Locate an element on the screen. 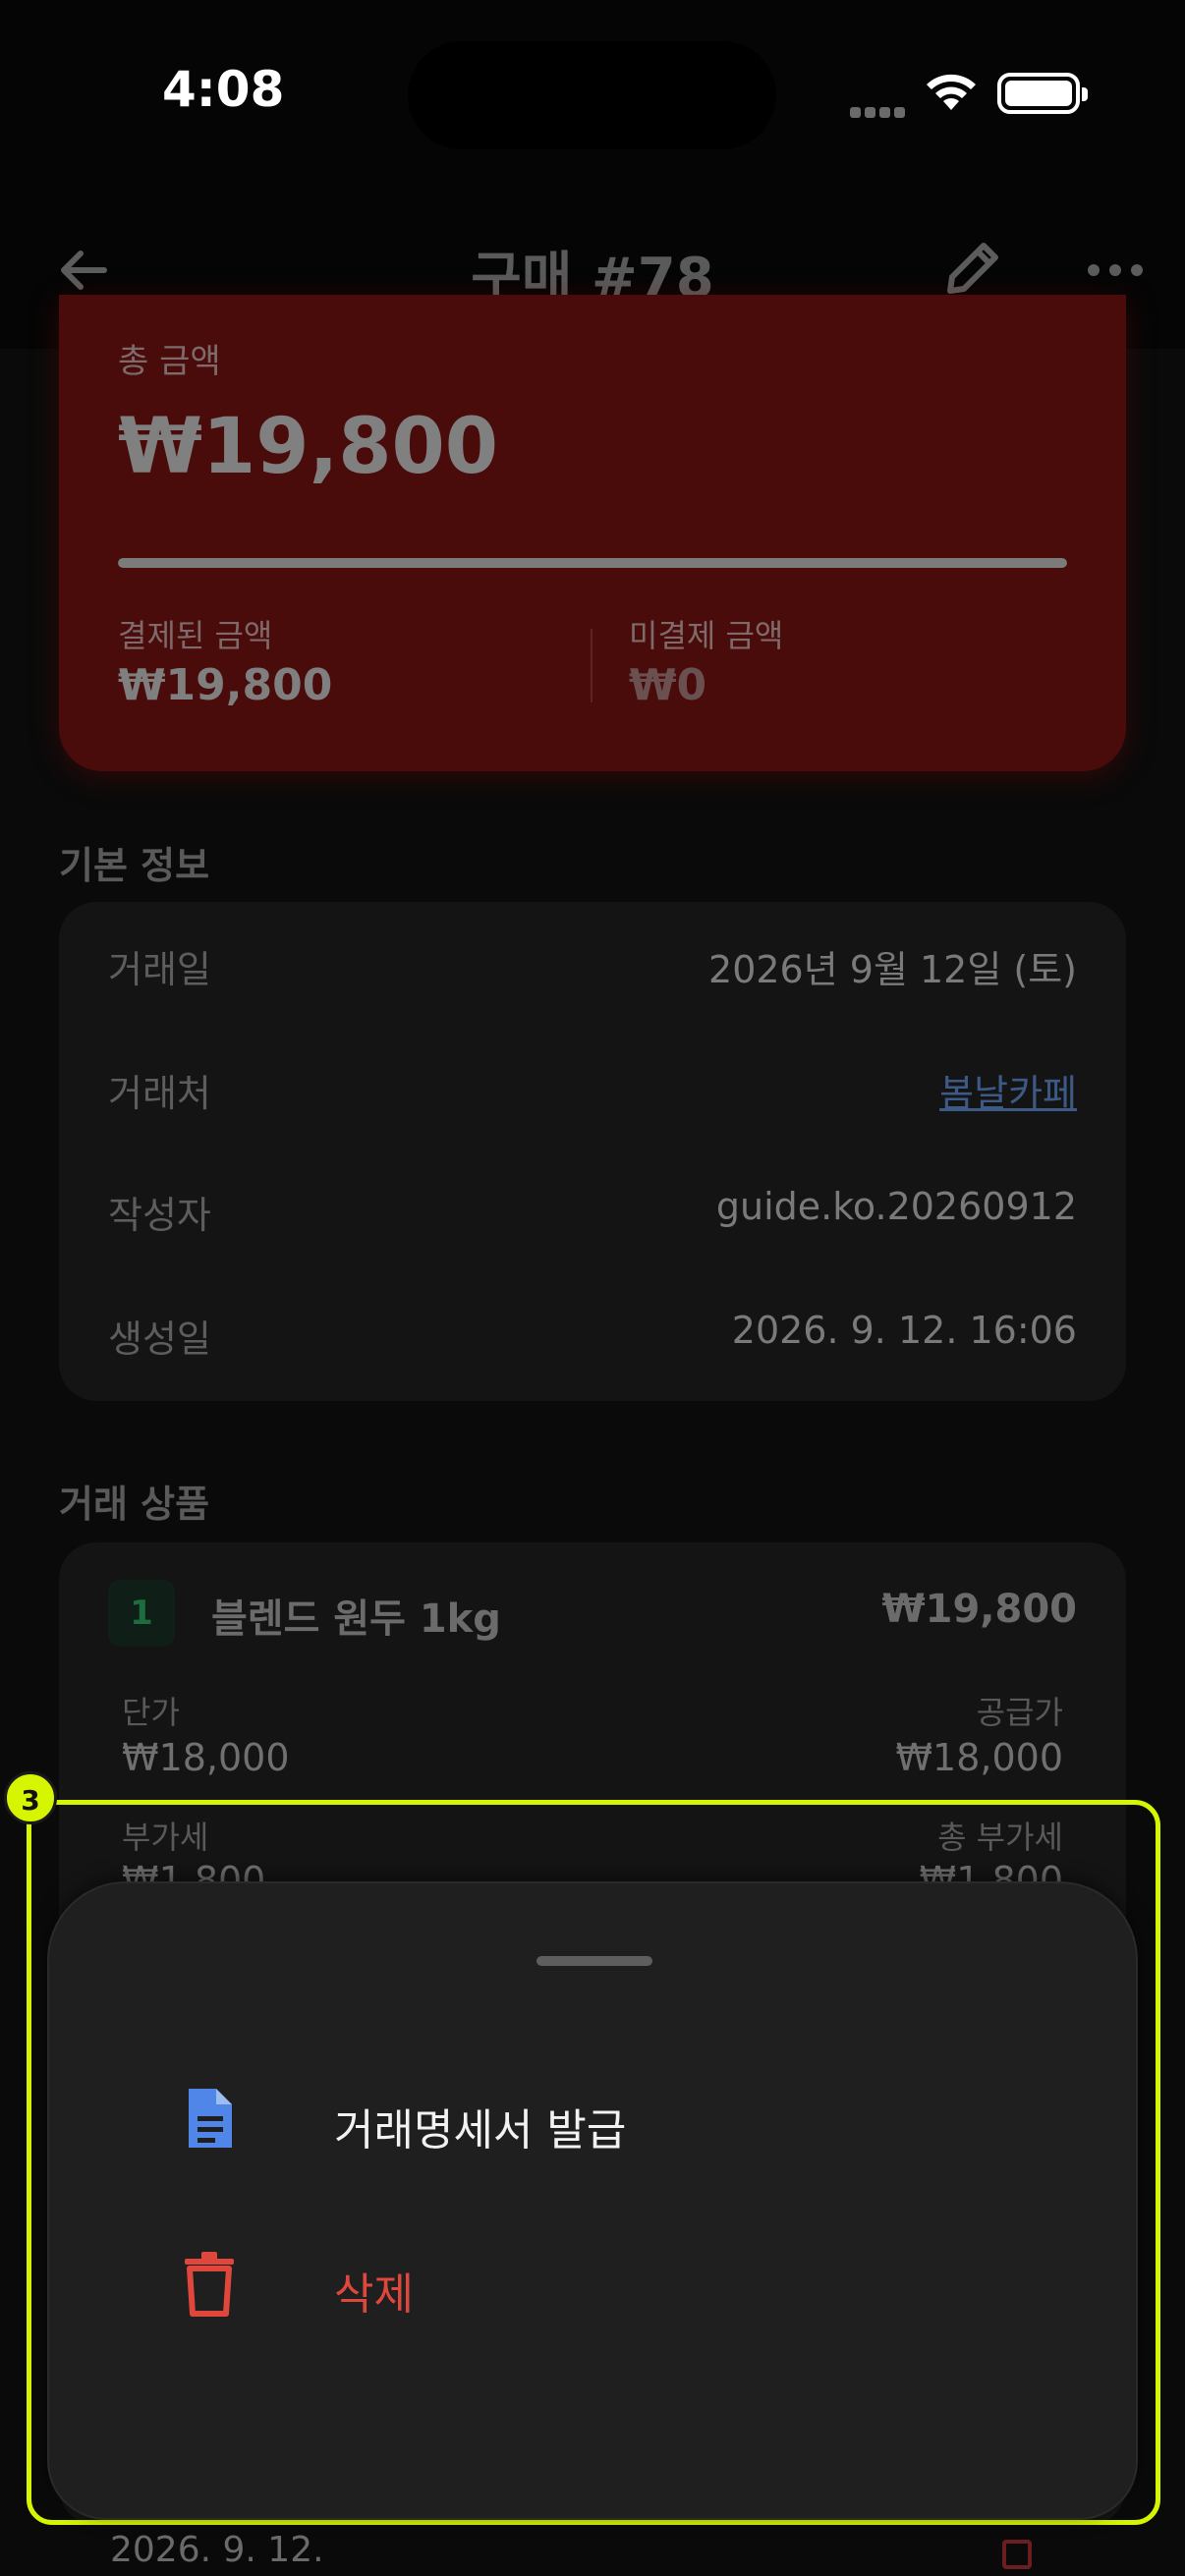  info-row-created-at: 생성일 2026. 9. 12. 16:06 is located at coordinates (592, 1338).